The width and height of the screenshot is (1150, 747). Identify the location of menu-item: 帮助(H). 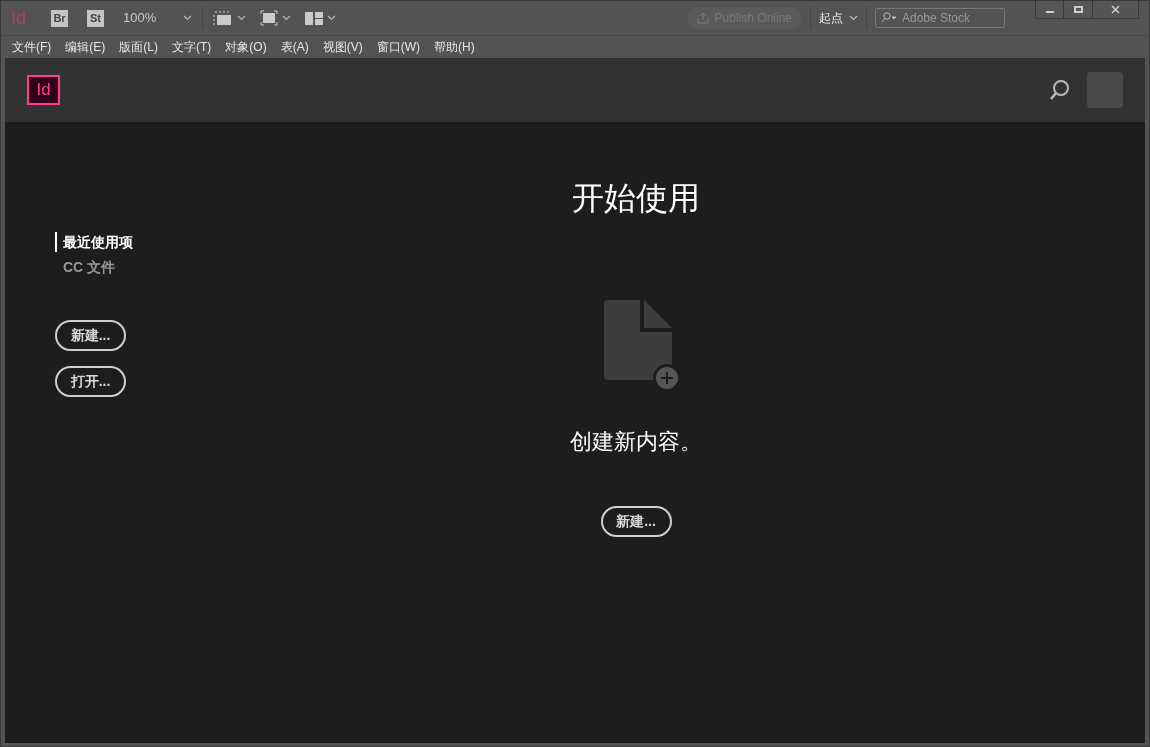
(454, 46).